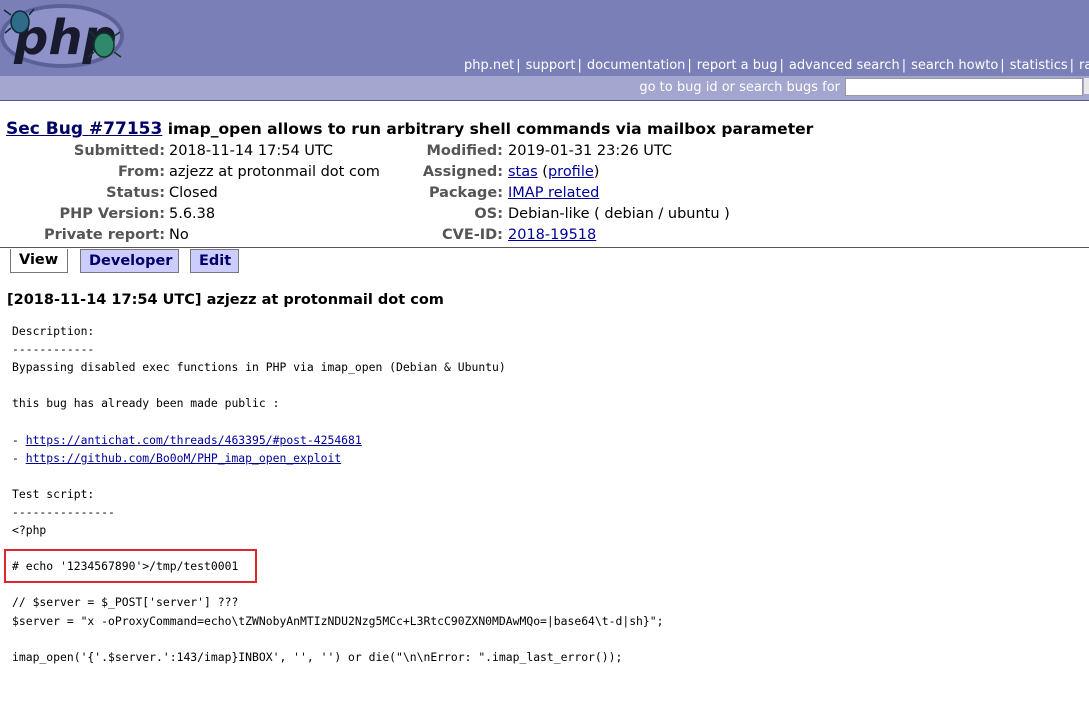 The height and width of the screenshot is (703, 1089). What do you see at coordinates (523, 172) in the screenshot?
I see `assigned-user-link: stas` at bounding box center [523, 172].